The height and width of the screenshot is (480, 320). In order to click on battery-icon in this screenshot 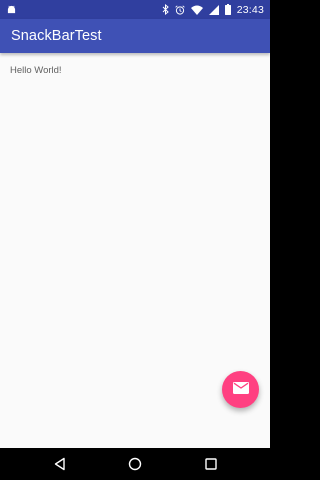, I will do `click(227, 9)`.